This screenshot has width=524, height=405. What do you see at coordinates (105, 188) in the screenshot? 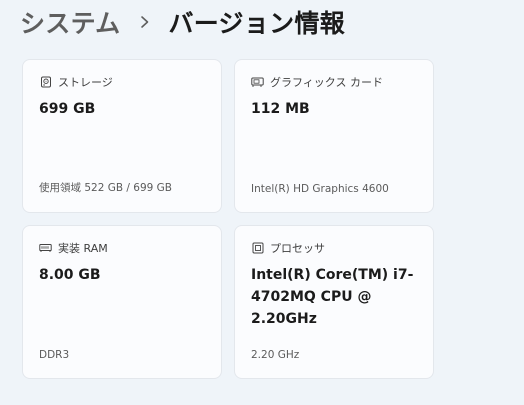
I see `storage-card-sub: 使用領域 522 GB / 699 GB` at bounding box center [105, 188].